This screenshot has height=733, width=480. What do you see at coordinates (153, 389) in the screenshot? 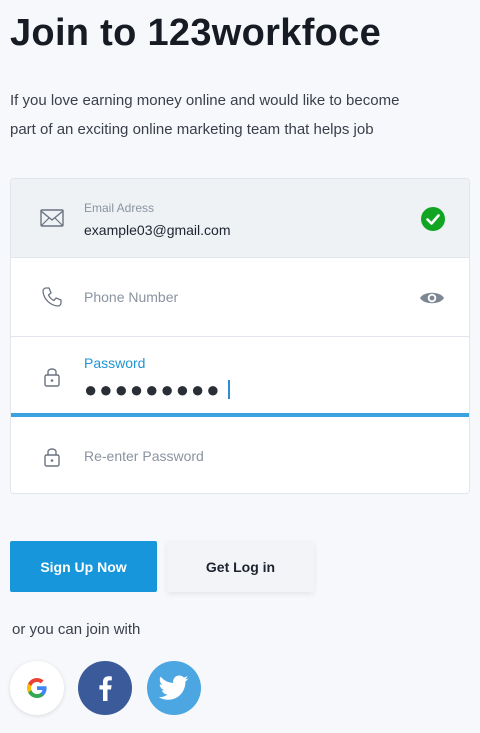
I see `password-mask: ●●●●●●●●●` at bounding box center [153, 389].